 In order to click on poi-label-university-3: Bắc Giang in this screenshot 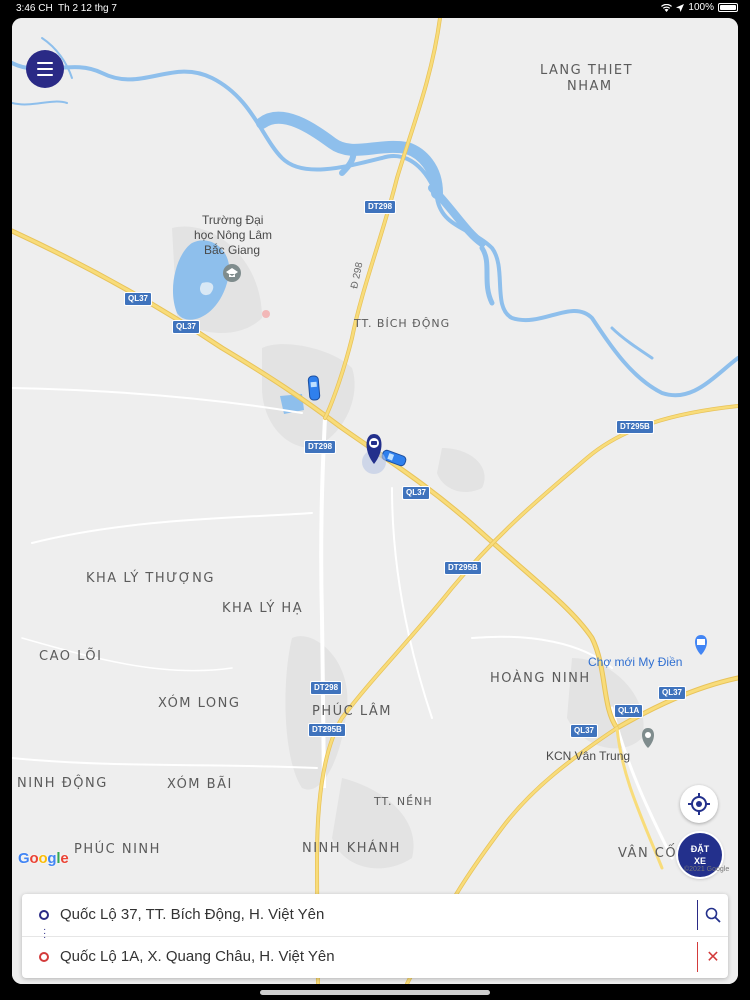, I will do `click(232, 250)`.